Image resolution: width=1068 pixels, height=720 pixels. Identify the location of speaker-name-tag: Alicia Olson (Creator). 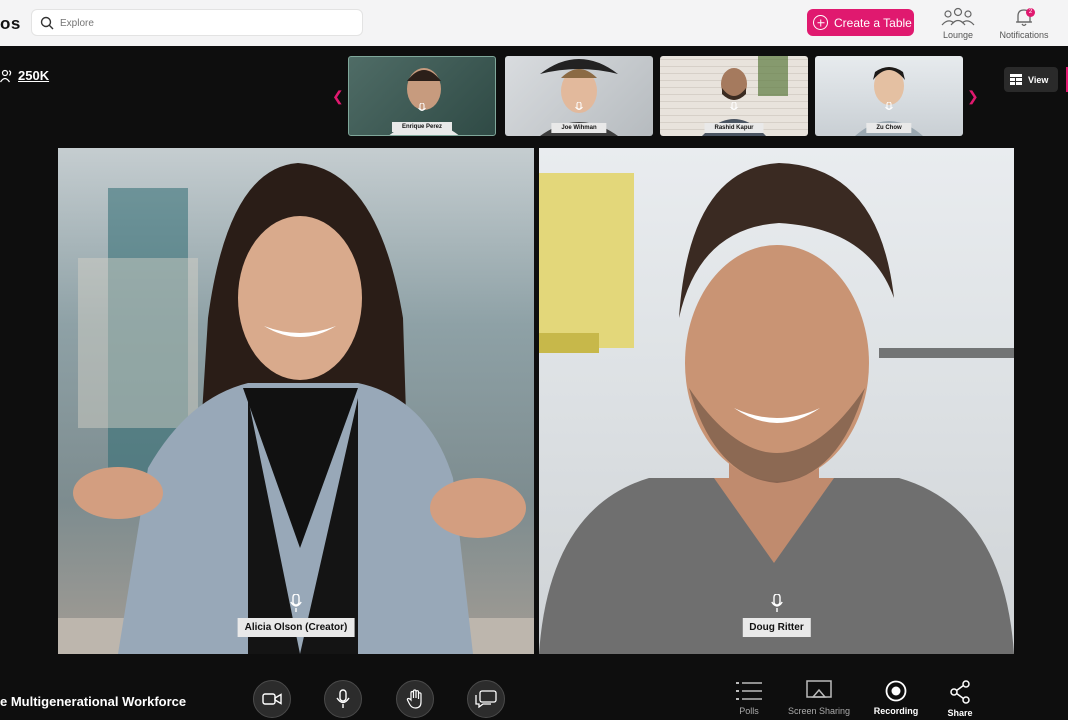
(296, 627).